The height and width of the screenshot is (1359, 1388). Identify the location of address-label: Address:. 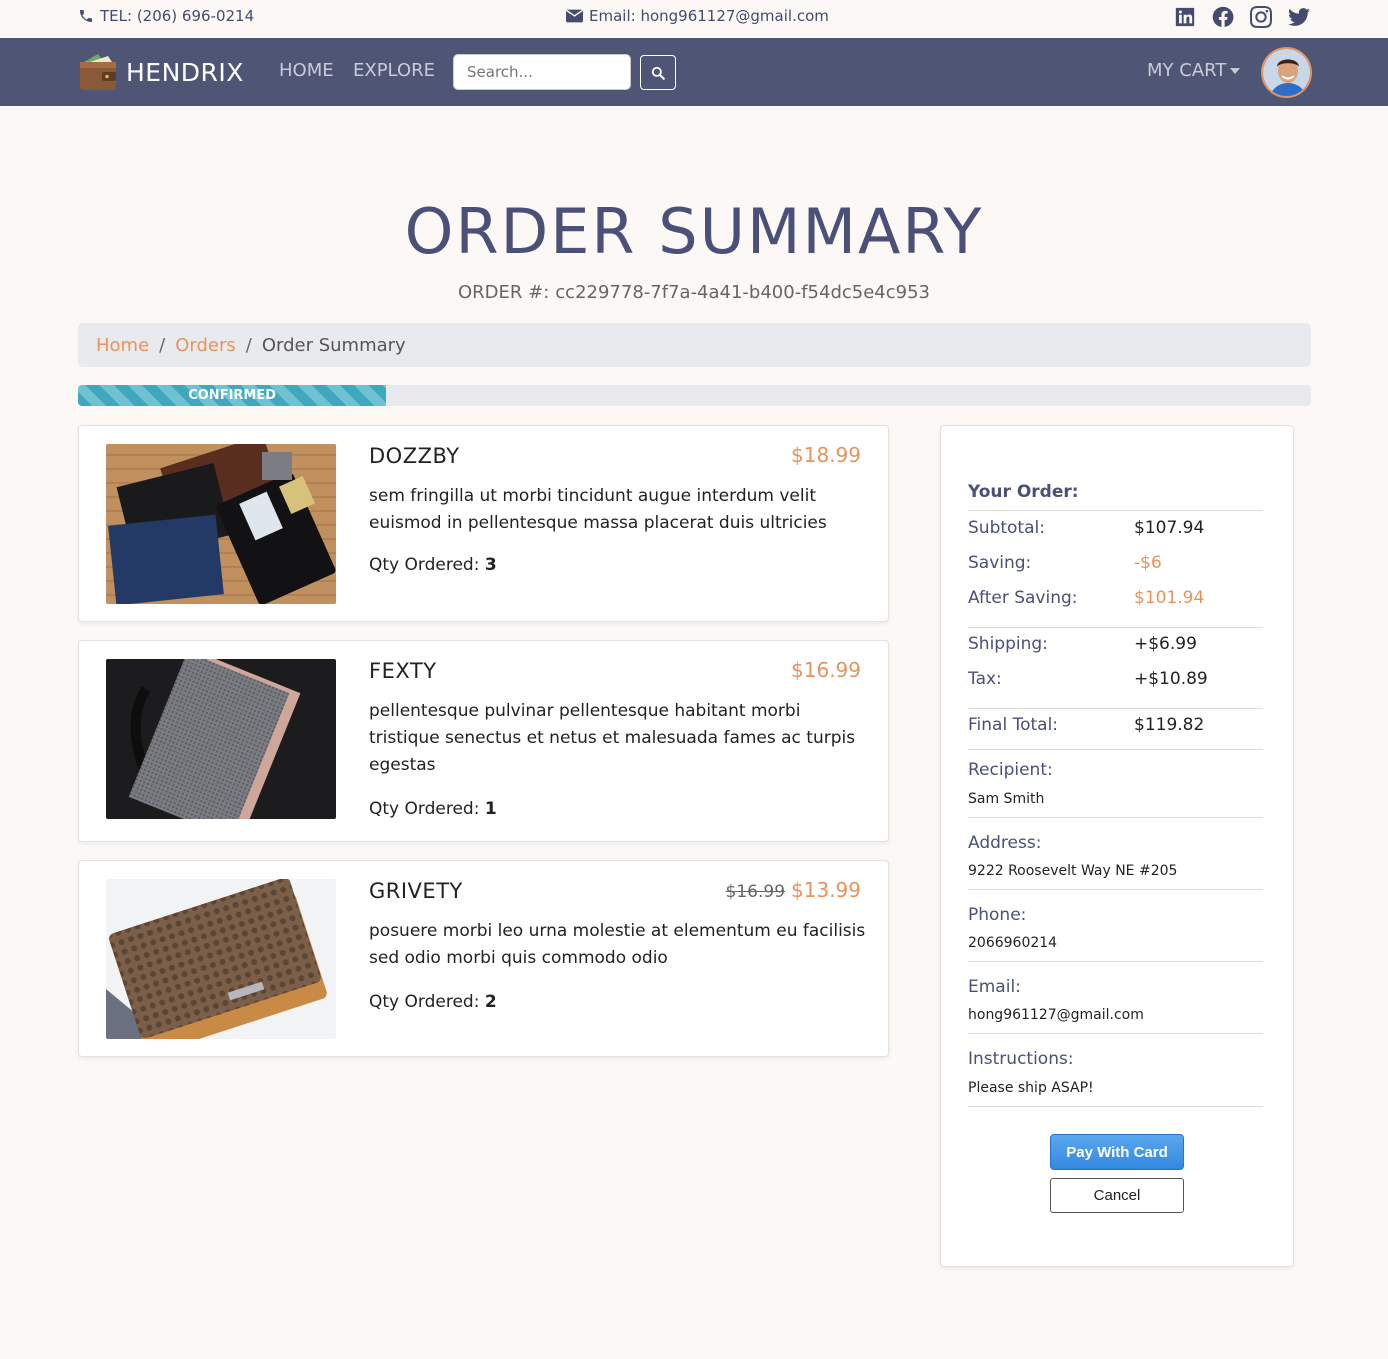
(1005, 843).